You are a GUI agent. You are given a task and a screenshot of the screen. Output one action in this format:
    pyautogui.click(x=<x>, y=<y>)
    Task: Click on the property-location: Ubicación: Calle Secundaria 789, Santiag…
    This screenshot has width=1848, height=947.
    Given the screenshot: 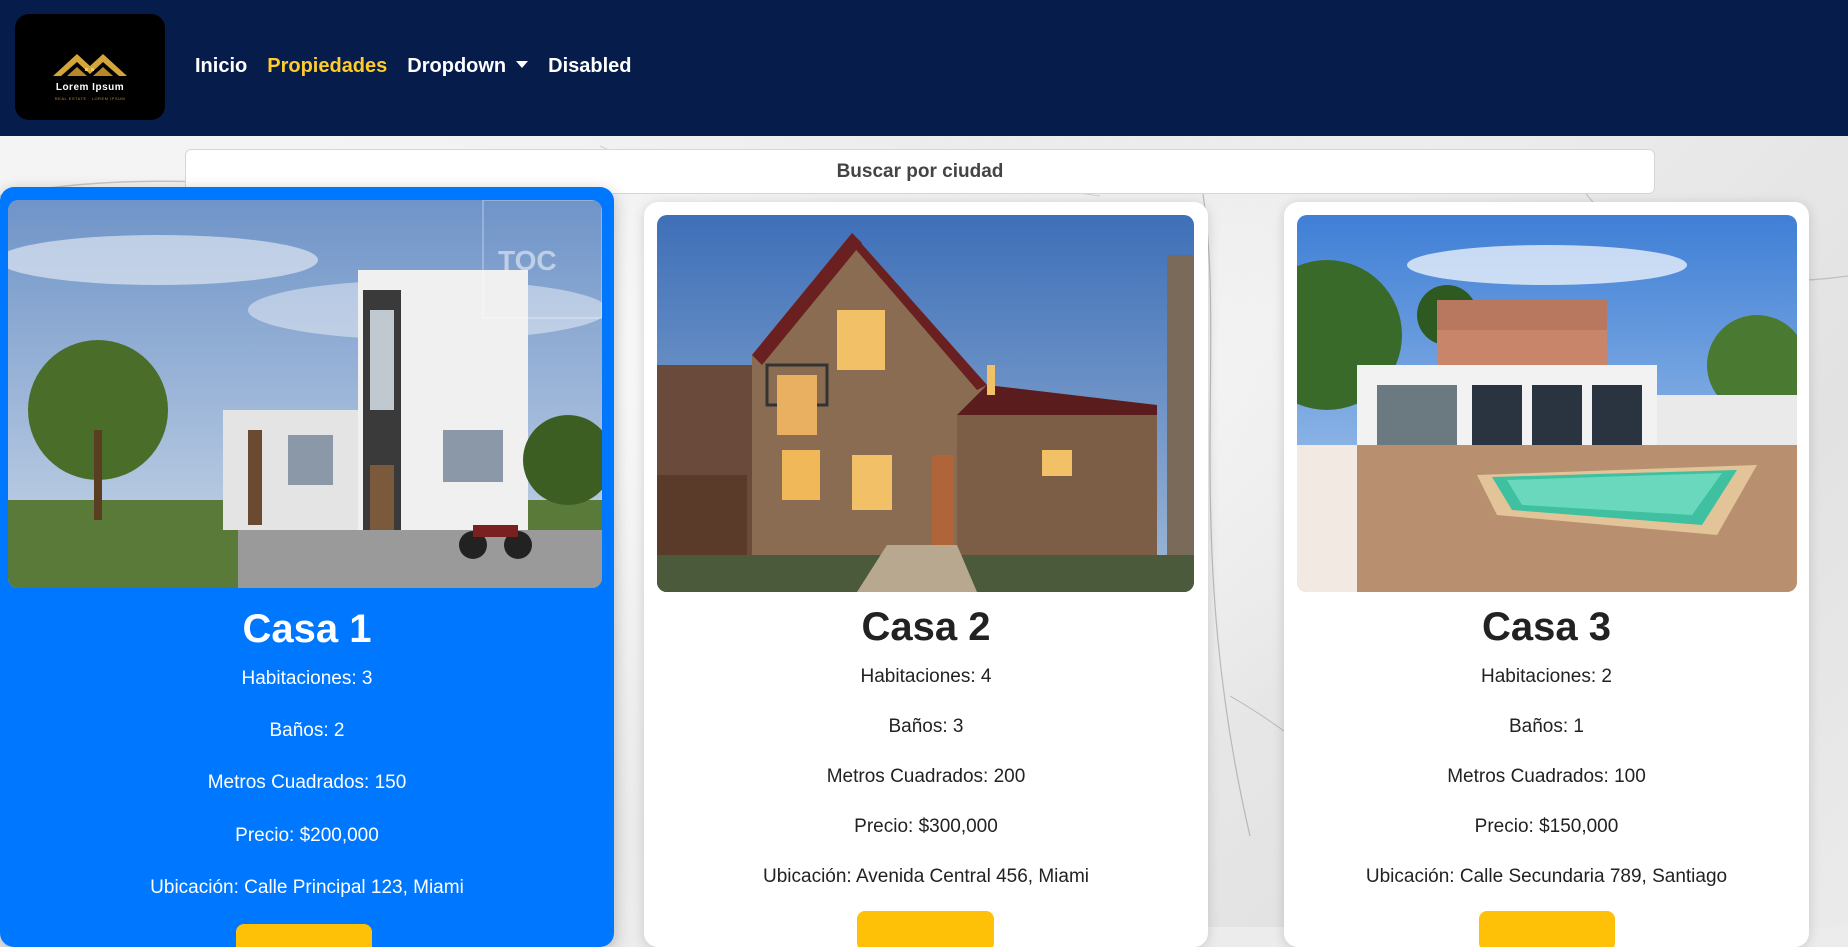 What is the action you would take?
    pyautogui.click(x=1546, y=876)
    